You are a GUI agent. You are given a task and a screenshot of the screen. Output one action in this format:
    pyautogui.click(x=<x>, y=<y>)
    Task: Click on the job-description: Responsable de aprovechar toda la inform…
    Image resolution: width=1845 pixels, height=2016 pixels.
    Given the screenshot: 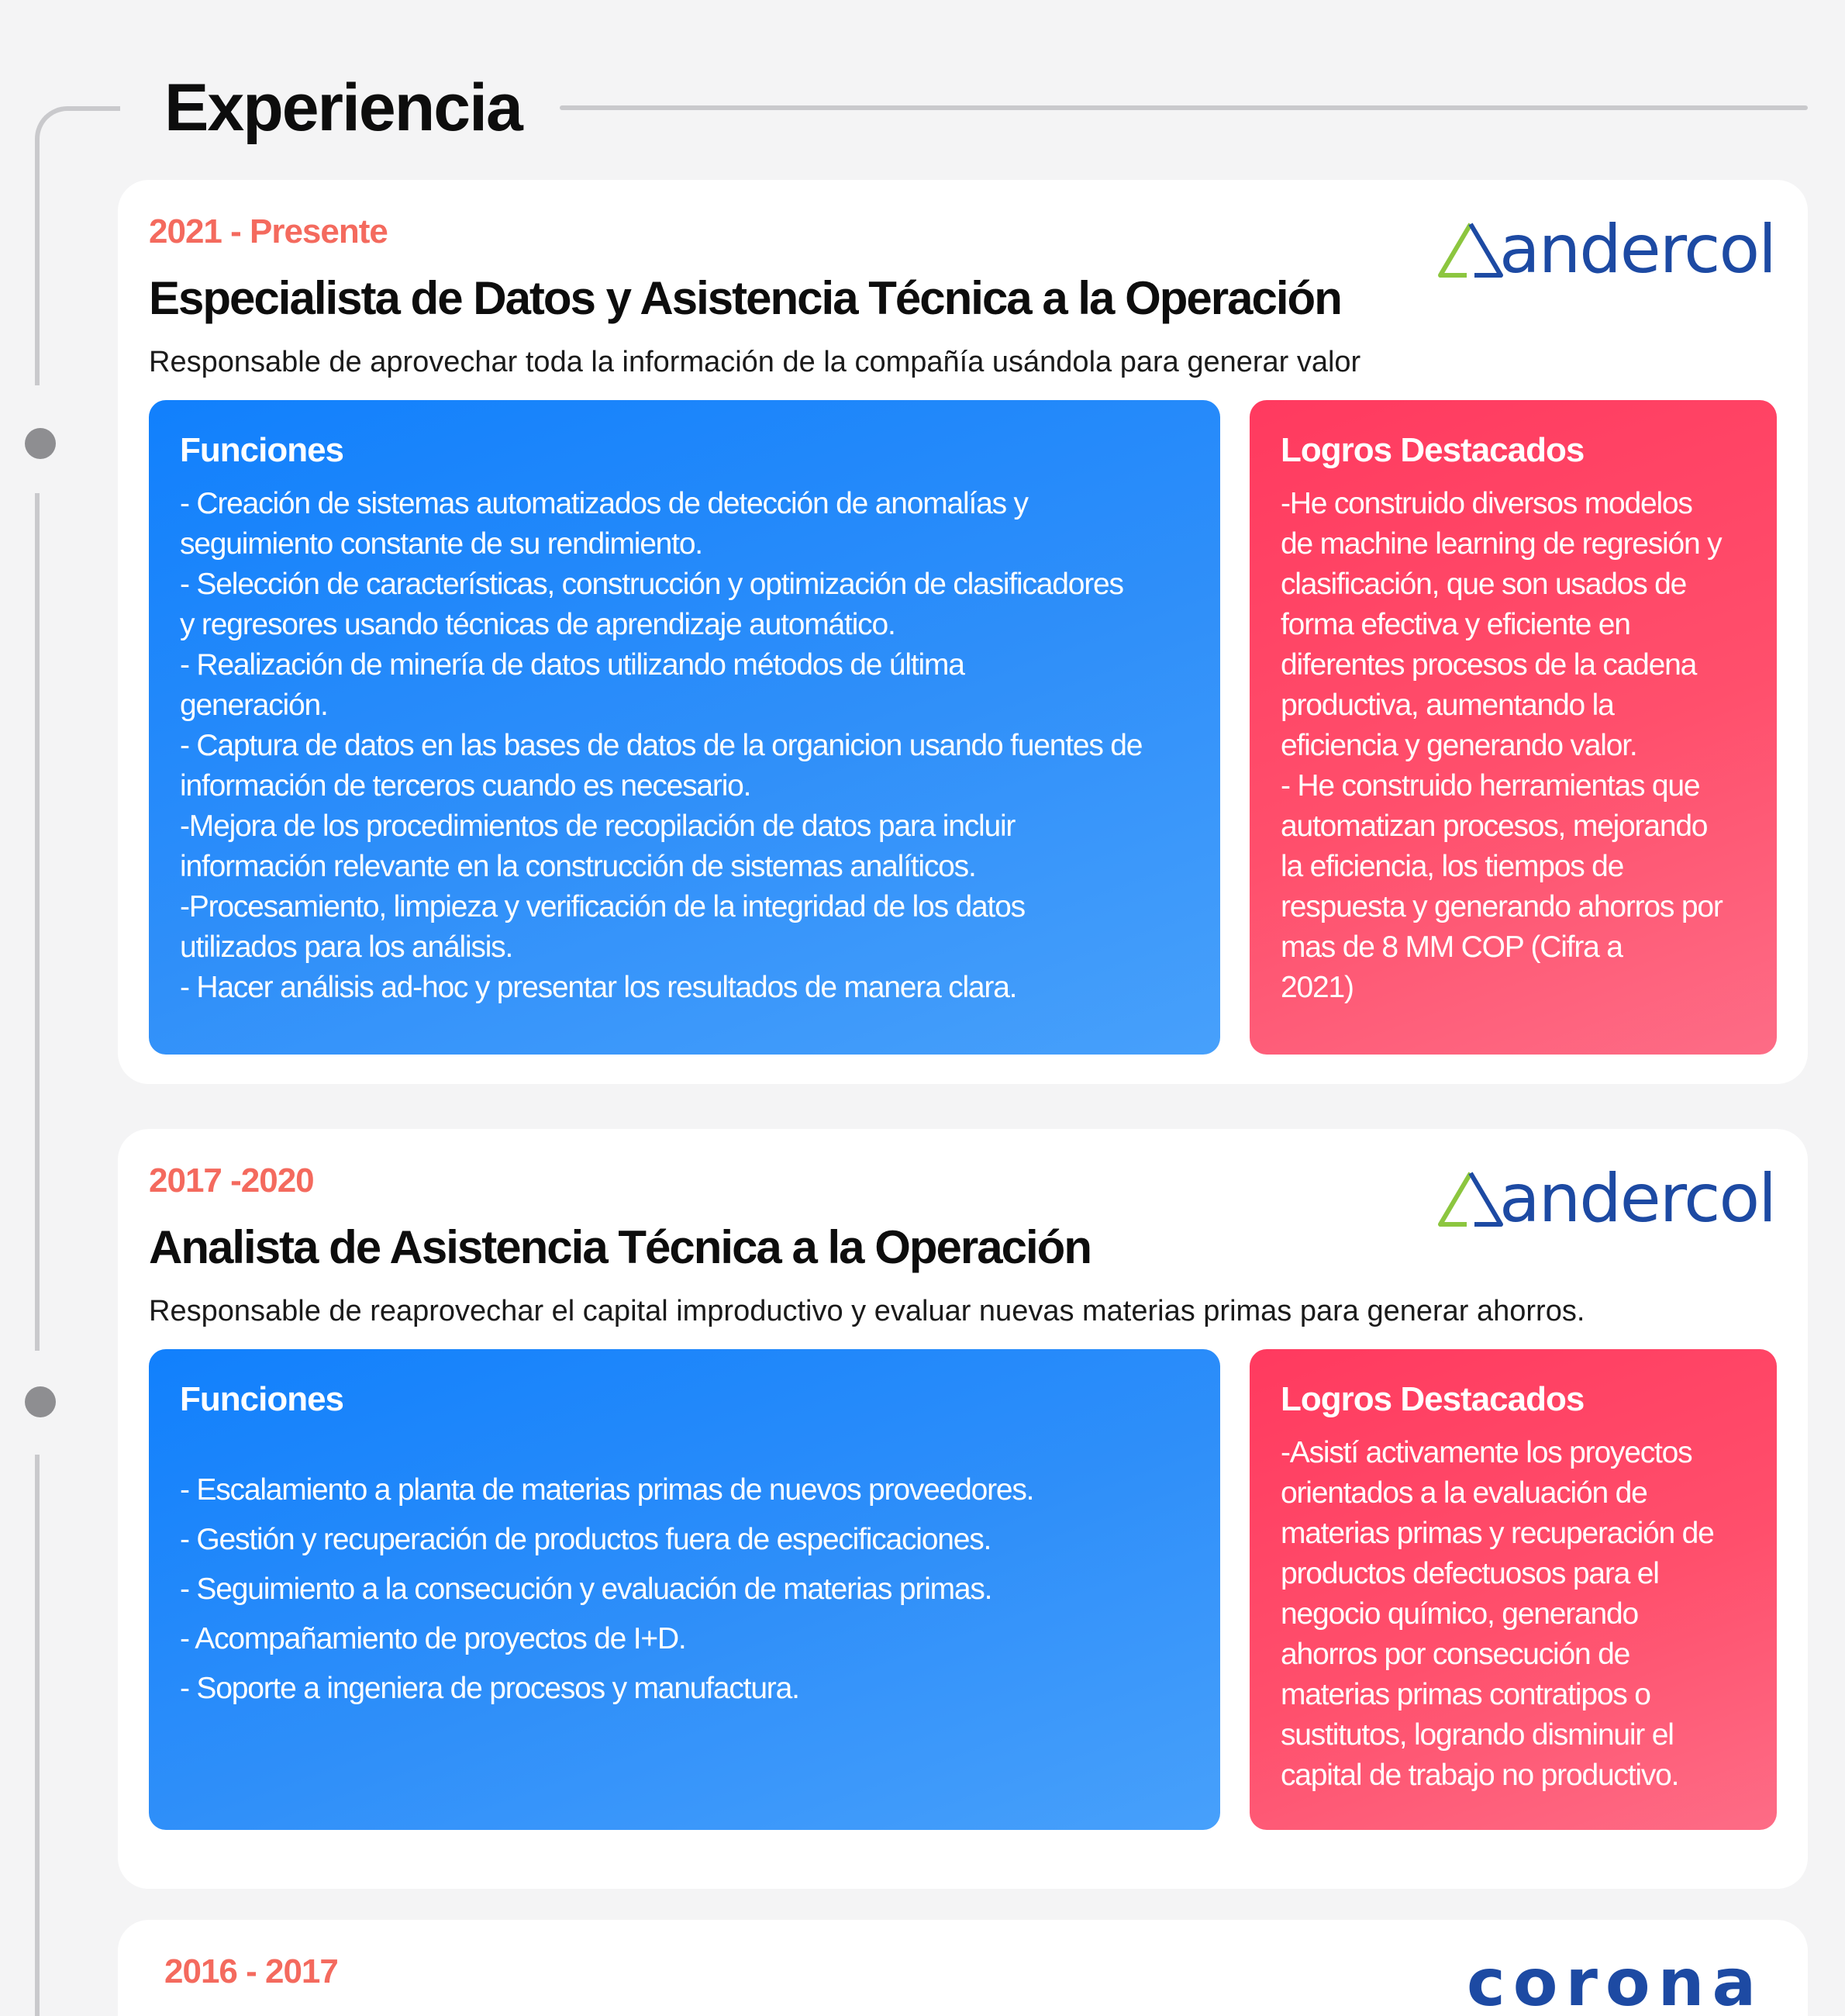 What is the action you would take?
    pyautogui.click(x=755, y=362)
    